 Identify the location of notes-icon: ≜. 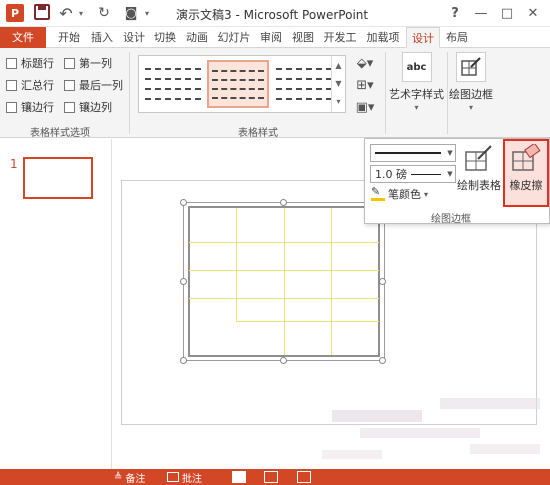
(118, 477).